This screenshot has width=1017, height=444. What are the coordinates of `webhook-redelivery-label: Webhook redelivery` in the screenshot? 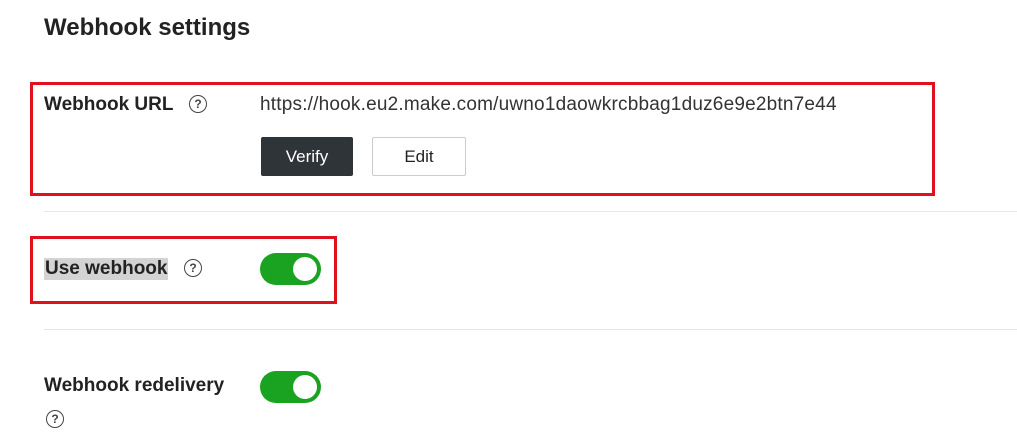 It's located at (134, 385).